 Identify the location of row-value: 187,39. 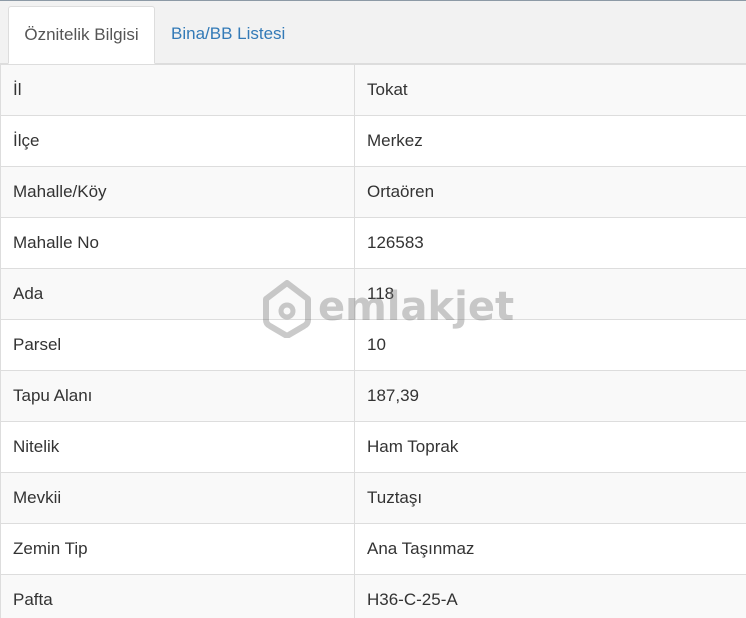
(550, 396).